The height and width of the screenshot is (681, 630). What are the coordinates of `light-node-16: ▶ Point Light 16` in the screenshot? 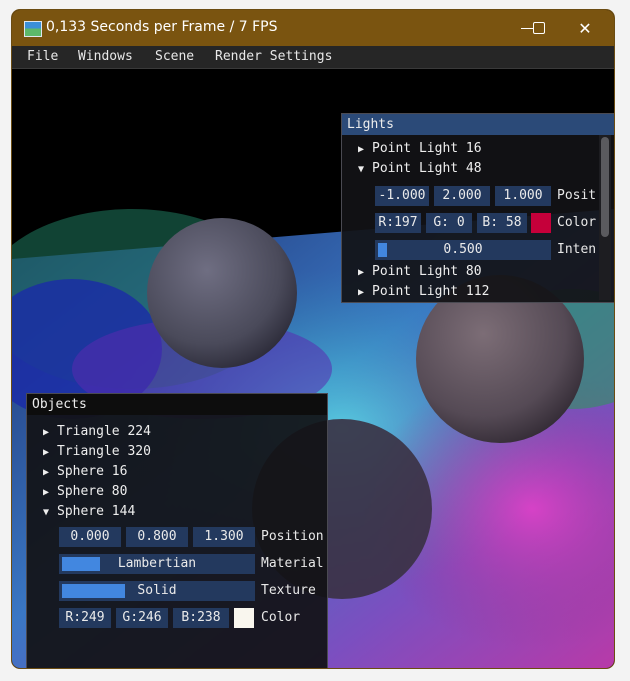 It's located at (420, 148).